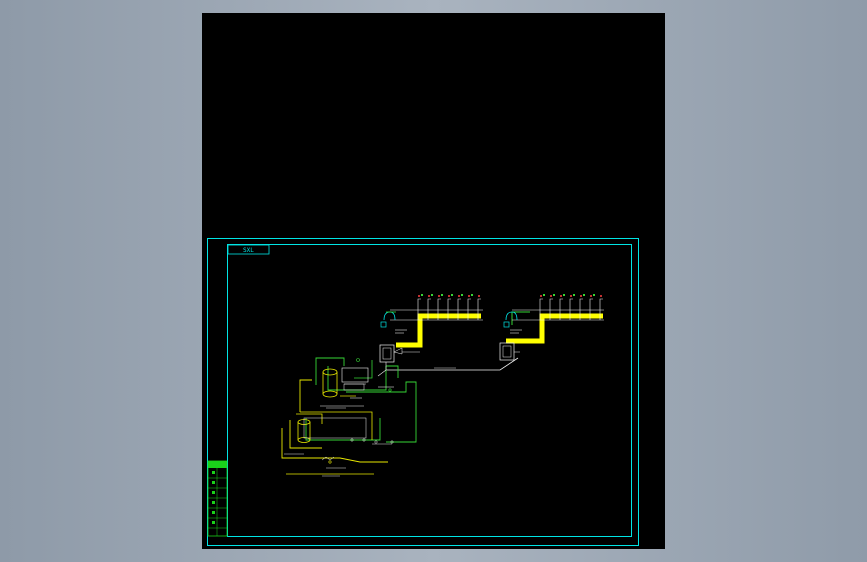  I want to click on annotation-marks, so click(403, 403).